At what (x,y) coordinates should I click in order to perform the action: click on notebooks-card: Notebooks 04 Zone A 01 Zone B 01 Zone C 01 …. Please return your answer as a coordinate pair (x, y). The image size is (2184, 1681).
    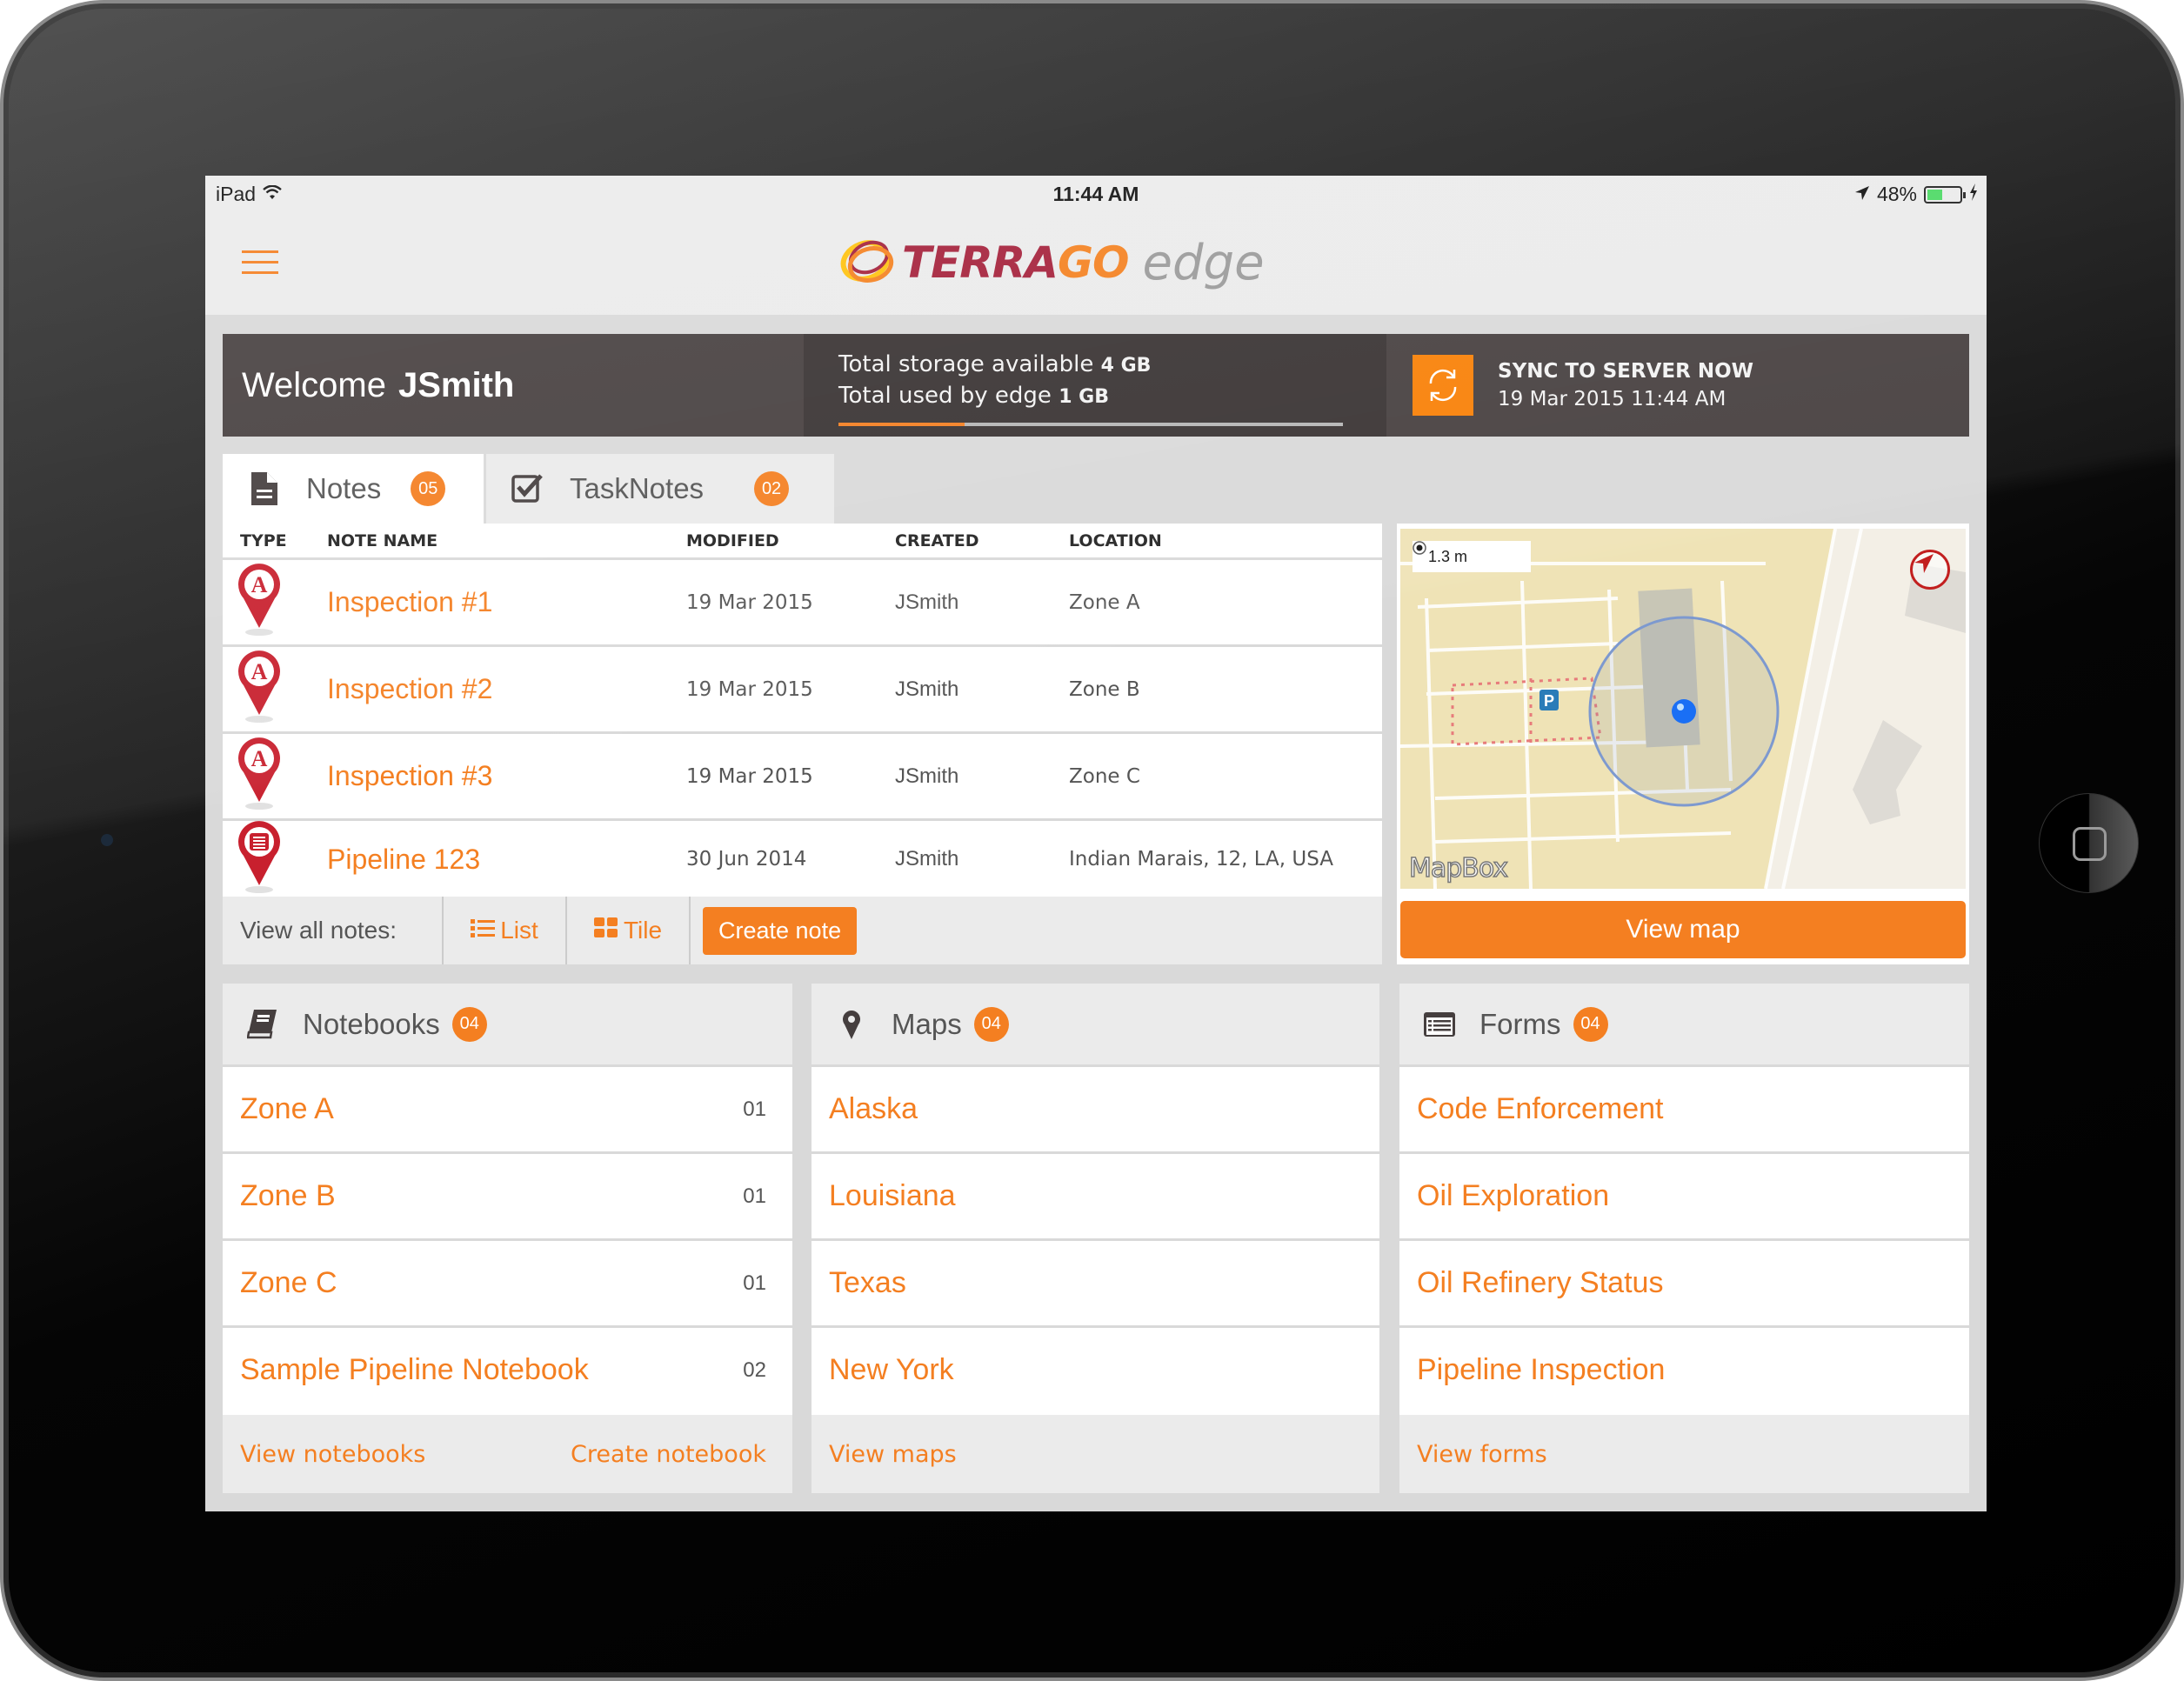
    Looking at the image, I should click on (507, 1239).